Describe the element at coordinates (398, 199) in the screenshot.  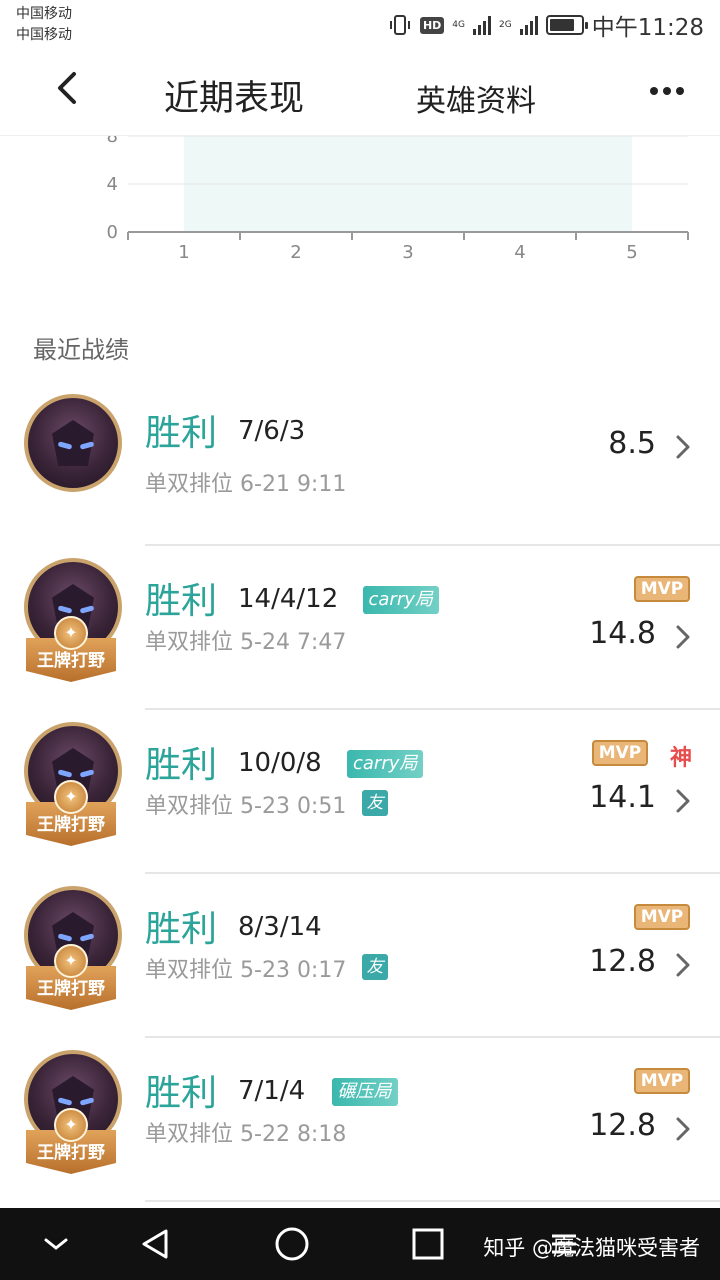
I see `performance-chart: 0481 2 3 4 5` at that location.